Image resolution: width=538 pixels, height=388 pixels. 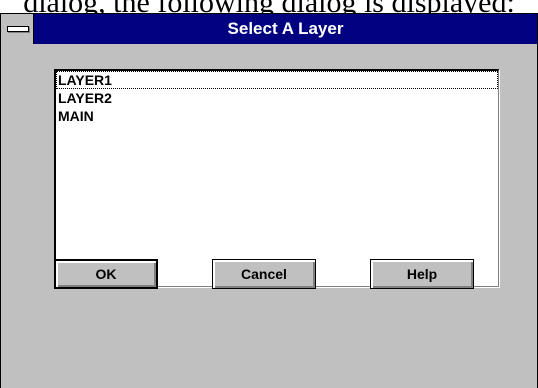 I want to click on ok-button: OK, so click(x=106, y=274).